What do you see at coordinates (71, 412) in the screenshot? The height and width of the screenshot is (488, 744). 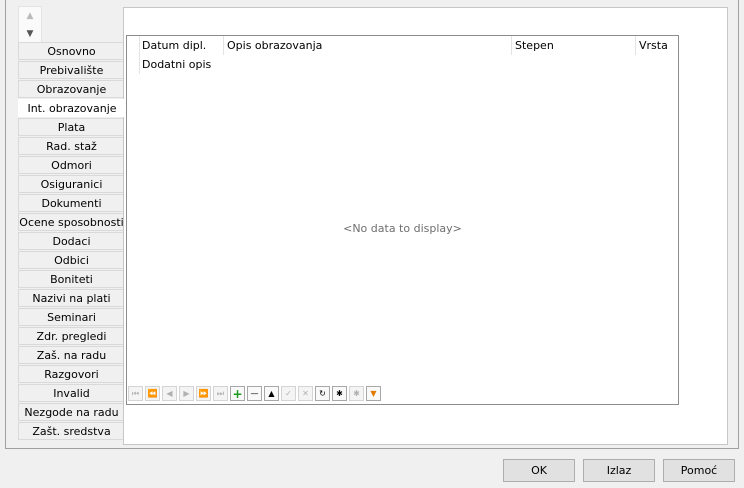 I see `tab-nezgode-na-radu: Nezgode na radu` at bounding box center [71, 412].